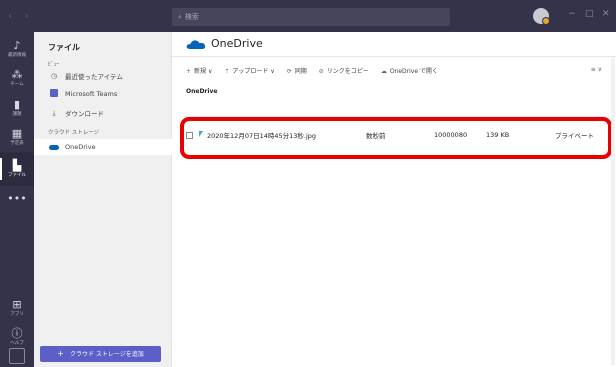  Describe the element at coordinates (347, 71) in the screenshot. I see `copy-link-label: リンクをコピー` at that location.